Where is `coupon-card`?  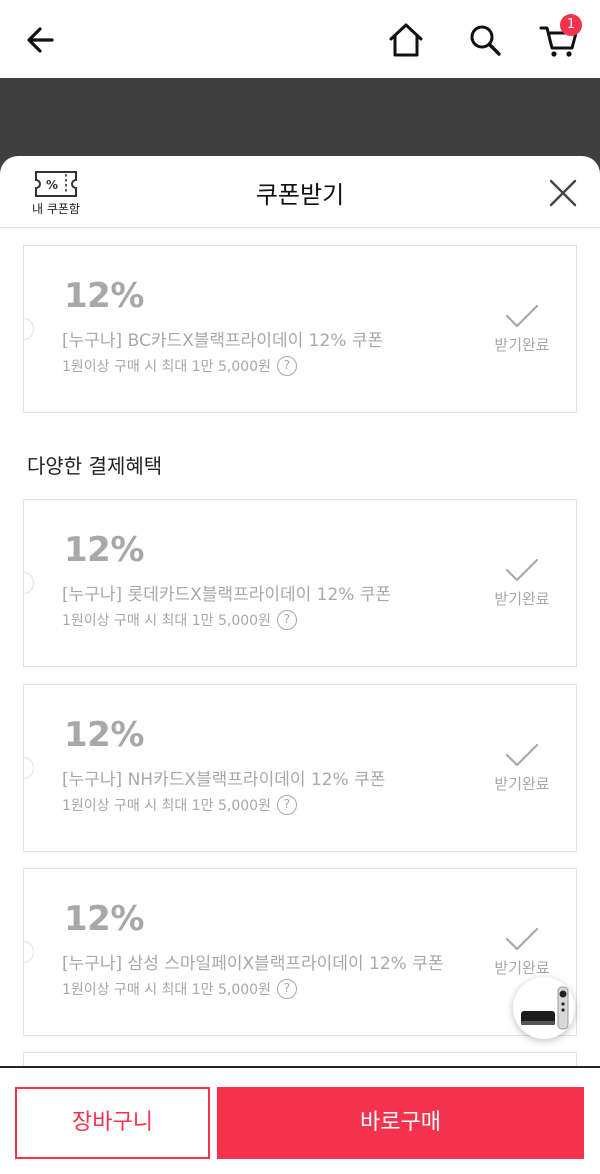 coupon-card is located at coordinates (300, 1059).